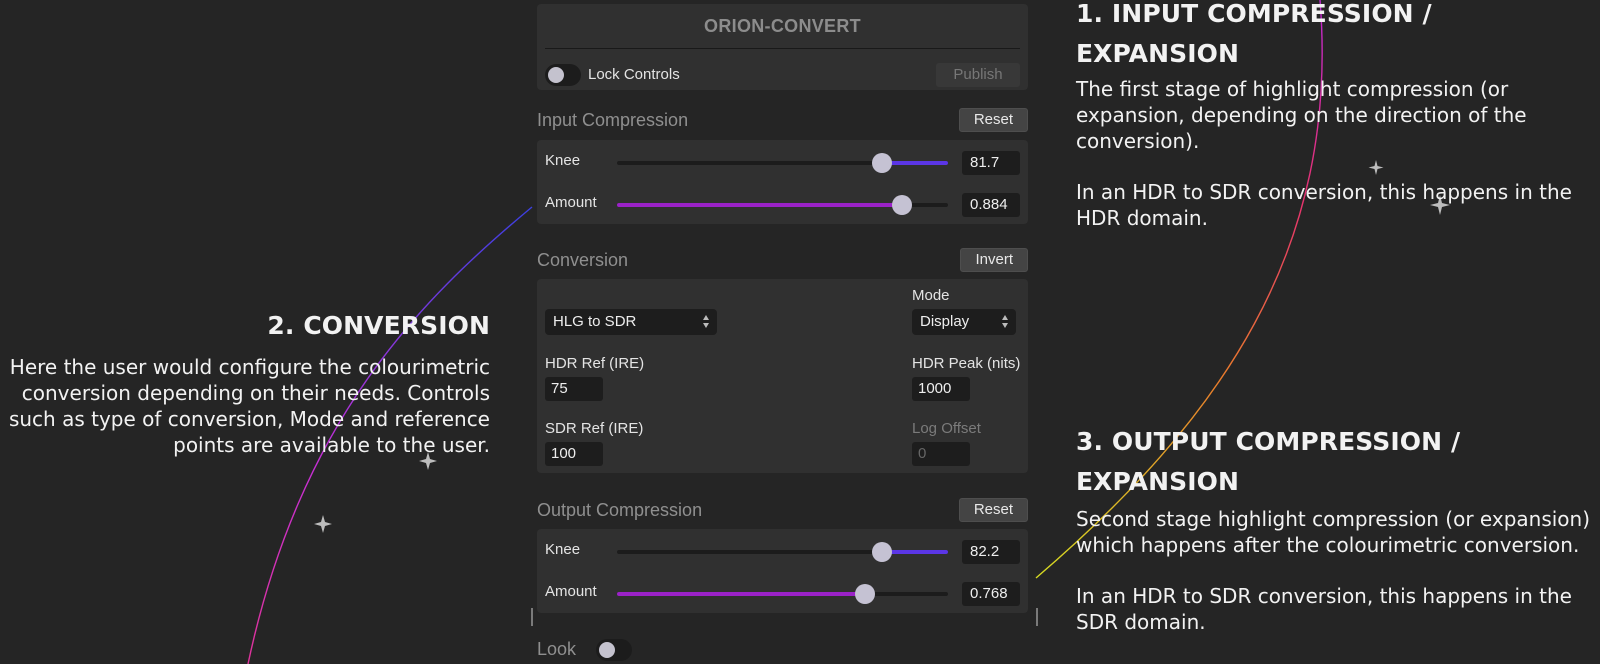 The image size is (1600, 664). What do you see at coordinates (595, 363) in the screenshot?
I see `hdr-ref-label: HDR Ref (IRE)` at bounding box center [595, 363].